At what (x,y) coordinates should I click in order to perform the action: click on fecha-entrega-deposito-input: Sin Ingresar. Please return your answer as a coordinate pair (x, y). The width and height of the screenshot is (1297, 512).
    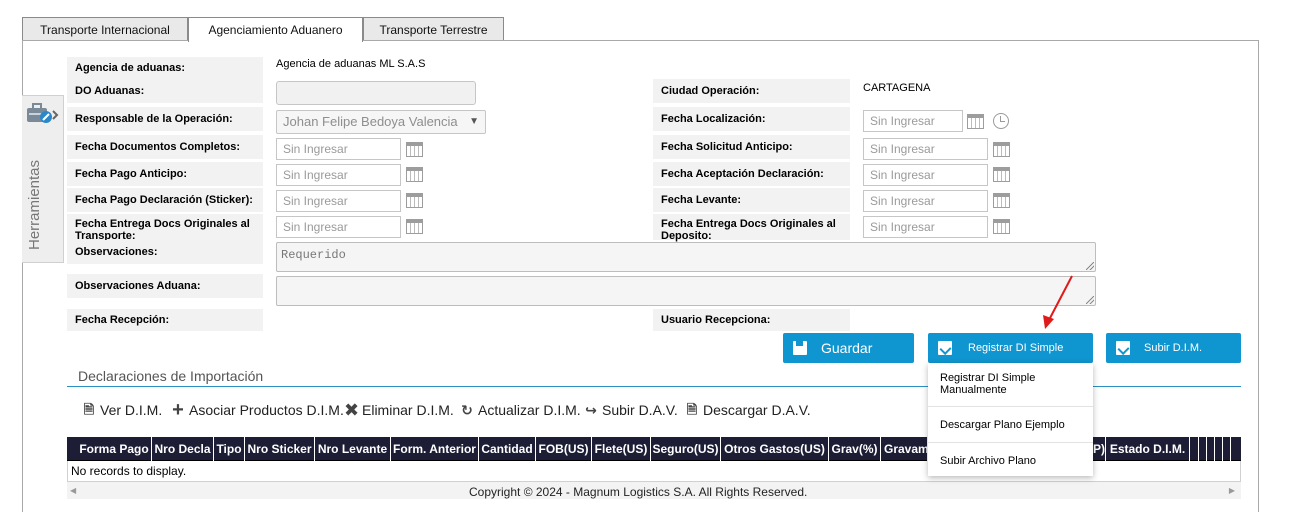
    Looking at the image, I should click on (925, 227).